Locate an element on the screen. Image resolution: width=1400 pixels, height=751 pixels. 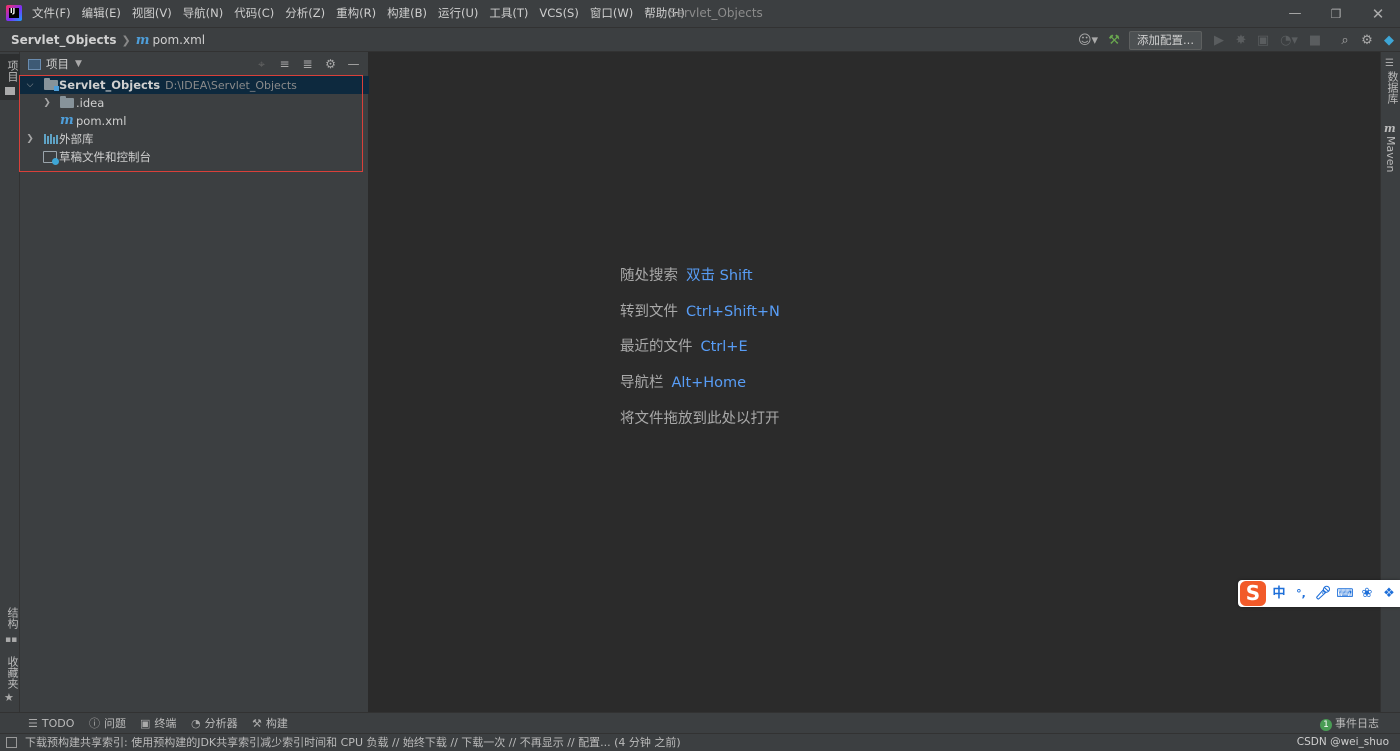
tree-item-label: pom.xml is located at coordinates (101, 121).